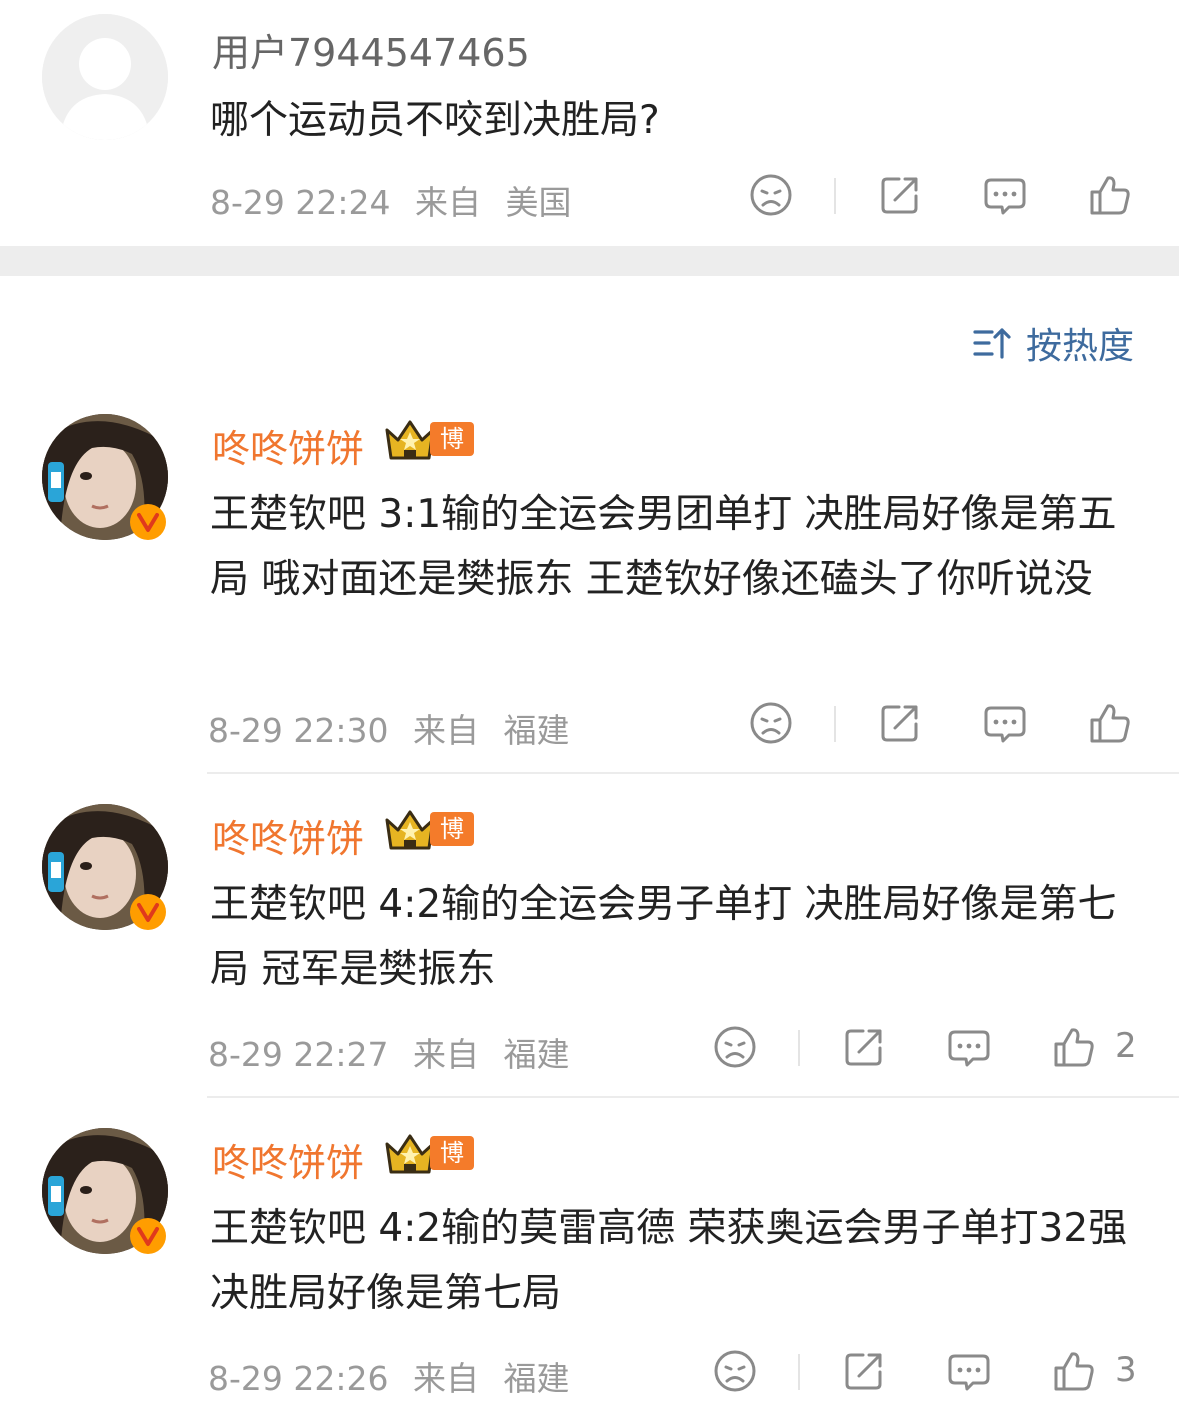 This screenshot has height=1419, width=1179. Describe the element at coordinates (589, 1049) in the screenshot. I see `comment-actions: 2` at that location.